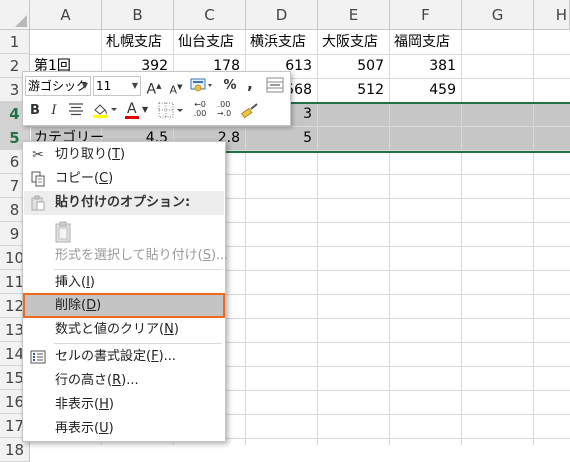 The height and width of the screenshot is (462, 570). What do you see at coordinates (200, 113) in the screenshot?
I see `increase-decimal-bottom: .00` at bounding box center [200, 113].